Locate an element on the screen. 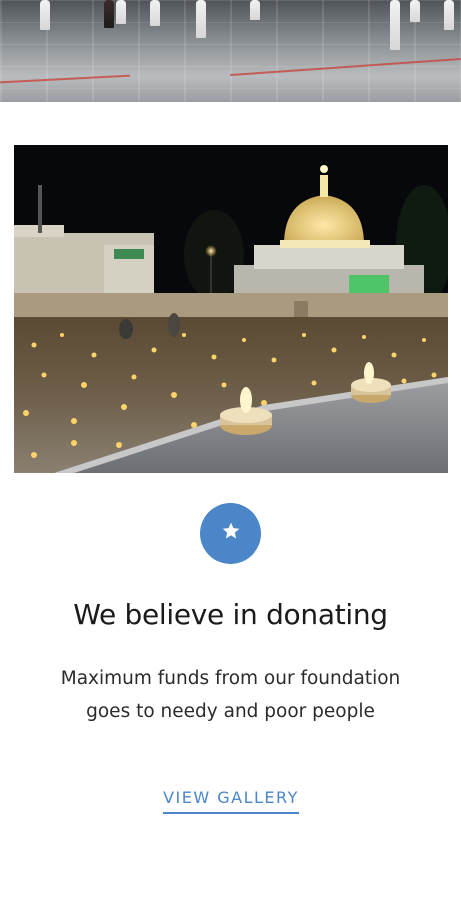 This screenshot has width=461, height=900. view-gallery-link: VIEW GALLERY is located at coordinates (231, 801).